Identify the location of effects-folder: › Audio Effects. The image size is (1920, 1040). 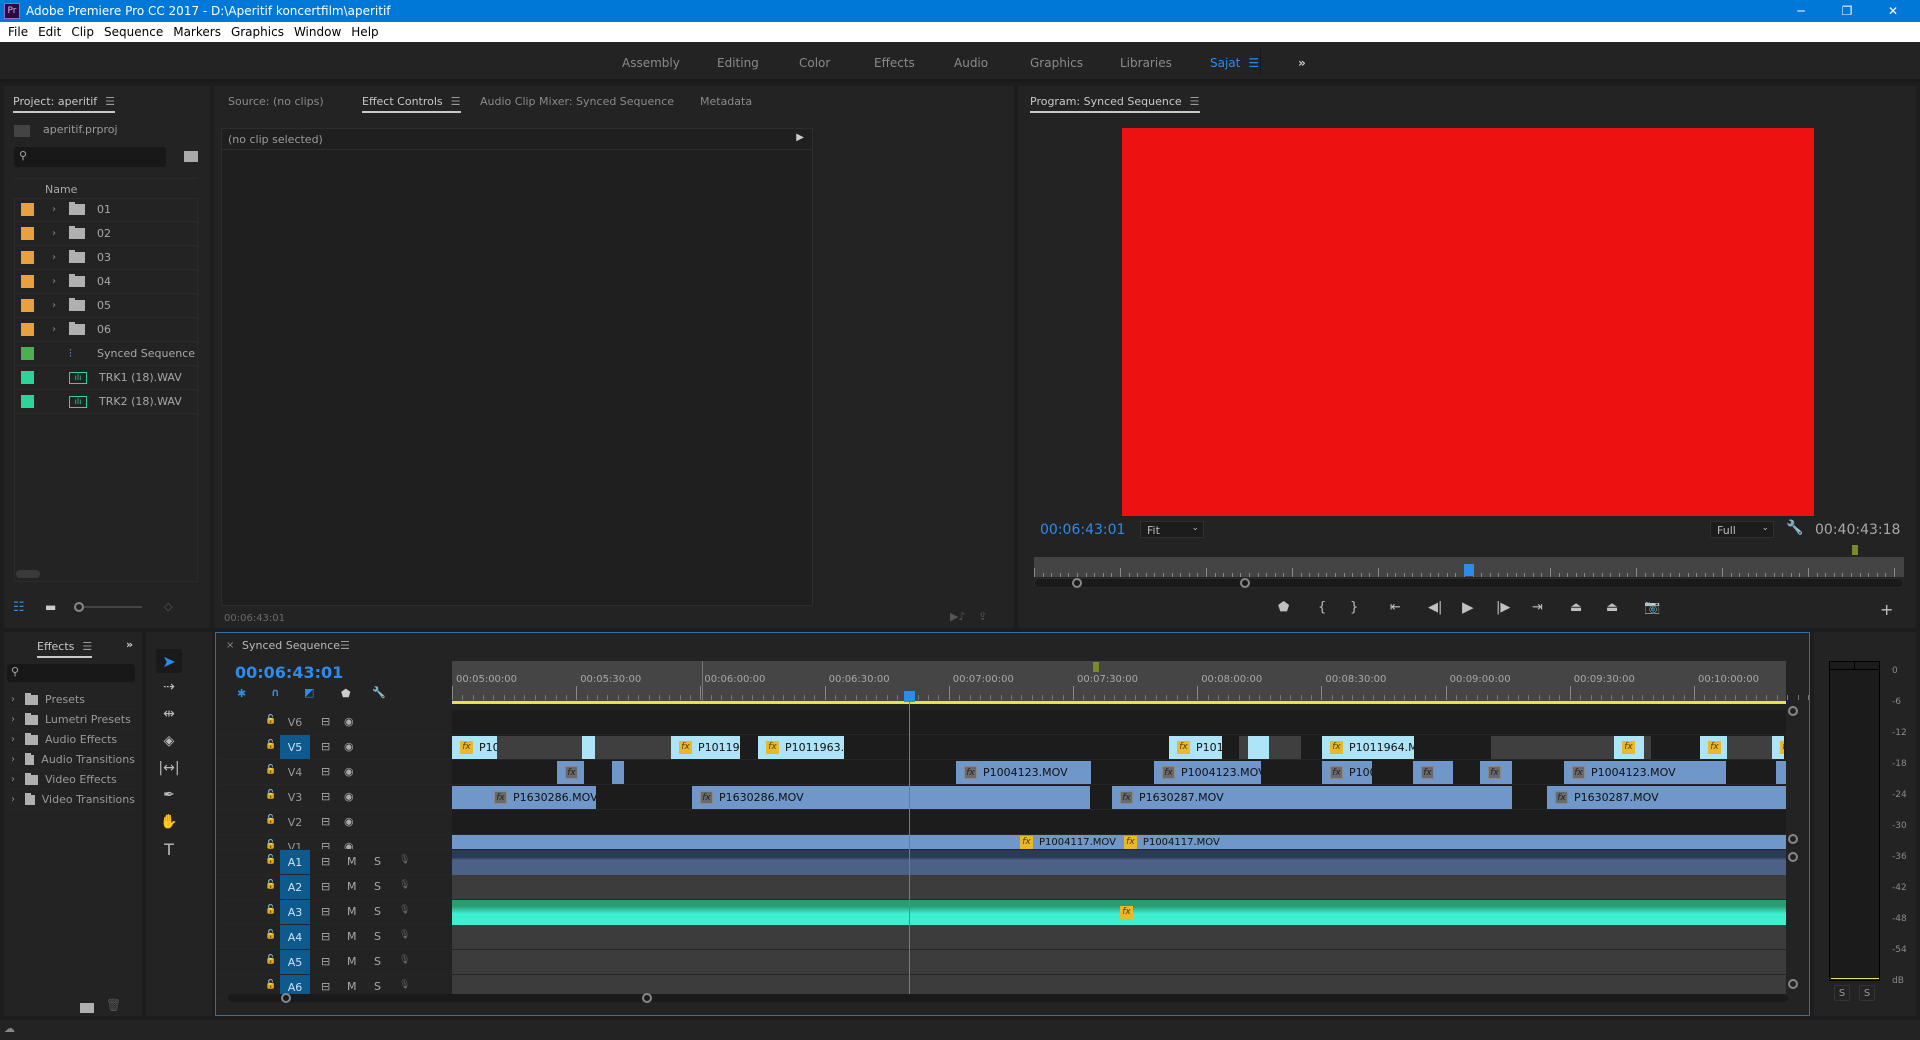
(71, 740).